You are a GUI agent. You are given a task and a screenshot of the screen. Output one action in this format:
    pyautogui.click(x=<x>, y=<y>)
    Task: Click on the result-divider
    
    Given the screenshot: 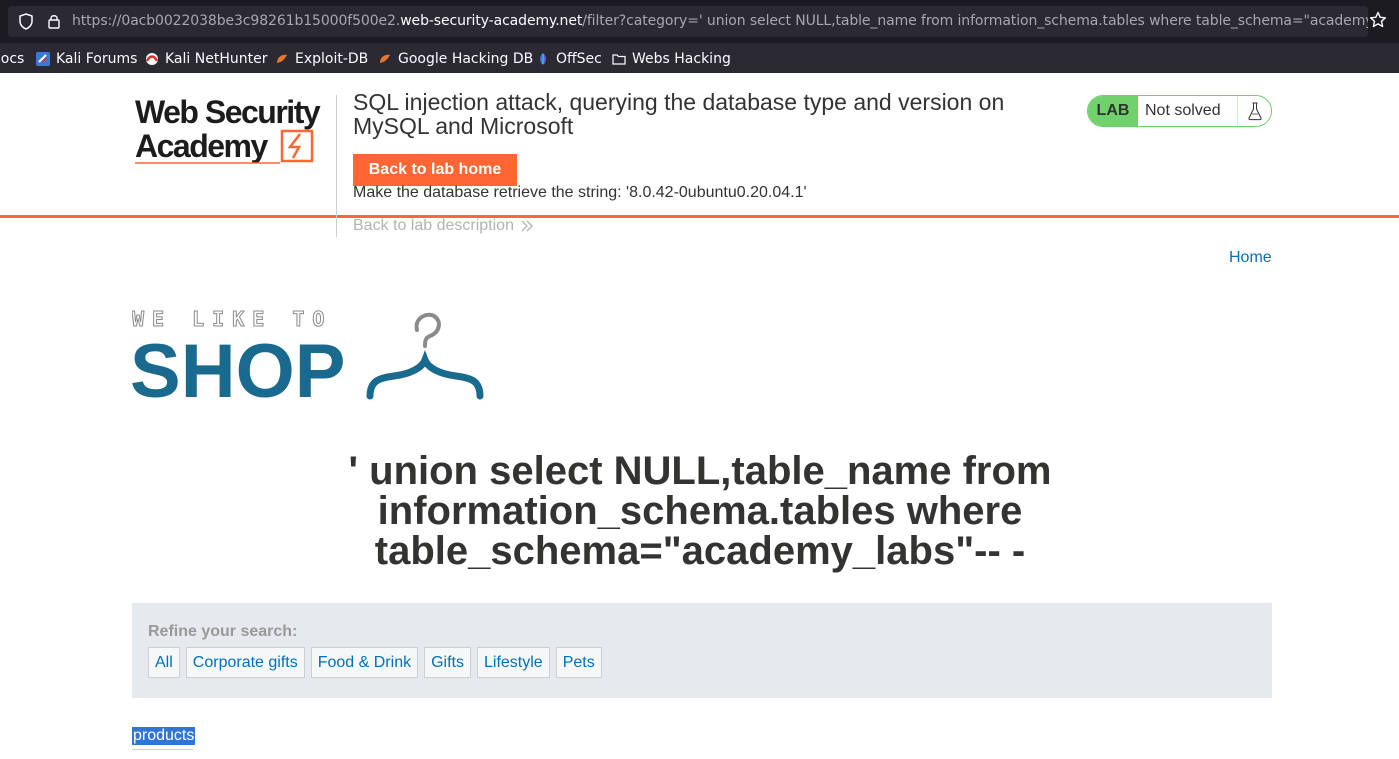 What is the action you would take?
    pyautogui.click(x=162, y=749)
    